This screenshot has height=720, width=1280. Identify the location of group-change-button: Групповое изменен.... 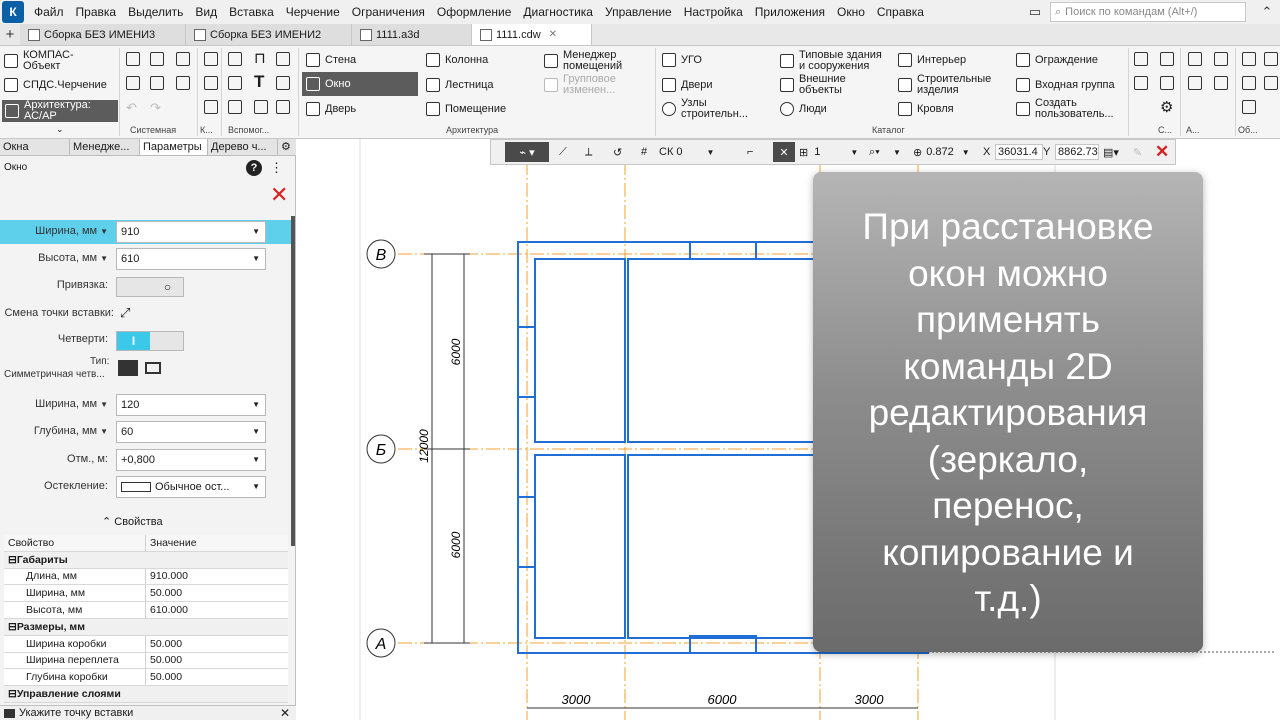
(590, 85).